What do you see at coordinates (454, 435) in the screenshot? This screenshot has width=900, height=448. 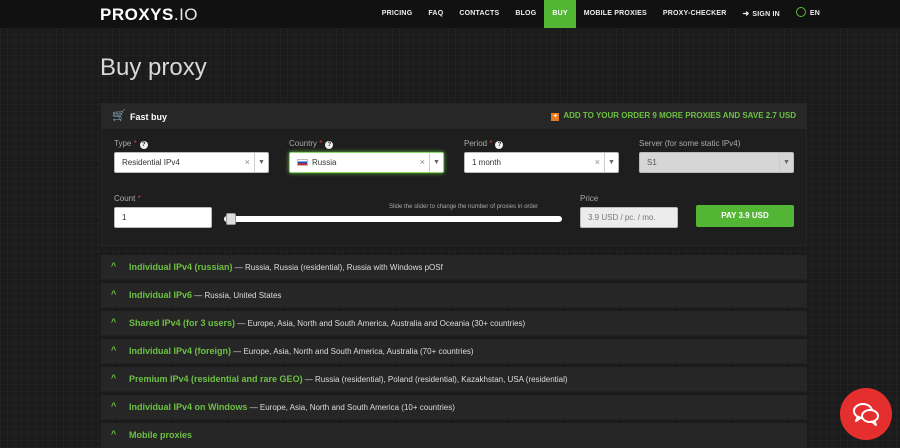 I see `accordion-mobile-proxies: ^ Mobile proxies` at bounding box center [454, 435].